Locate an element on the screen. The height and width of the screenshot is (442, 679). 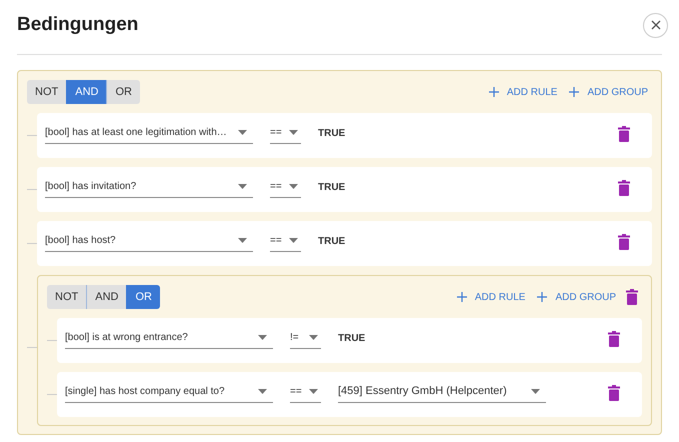
operator-dropdown: != is located at coordinates (305, 338).